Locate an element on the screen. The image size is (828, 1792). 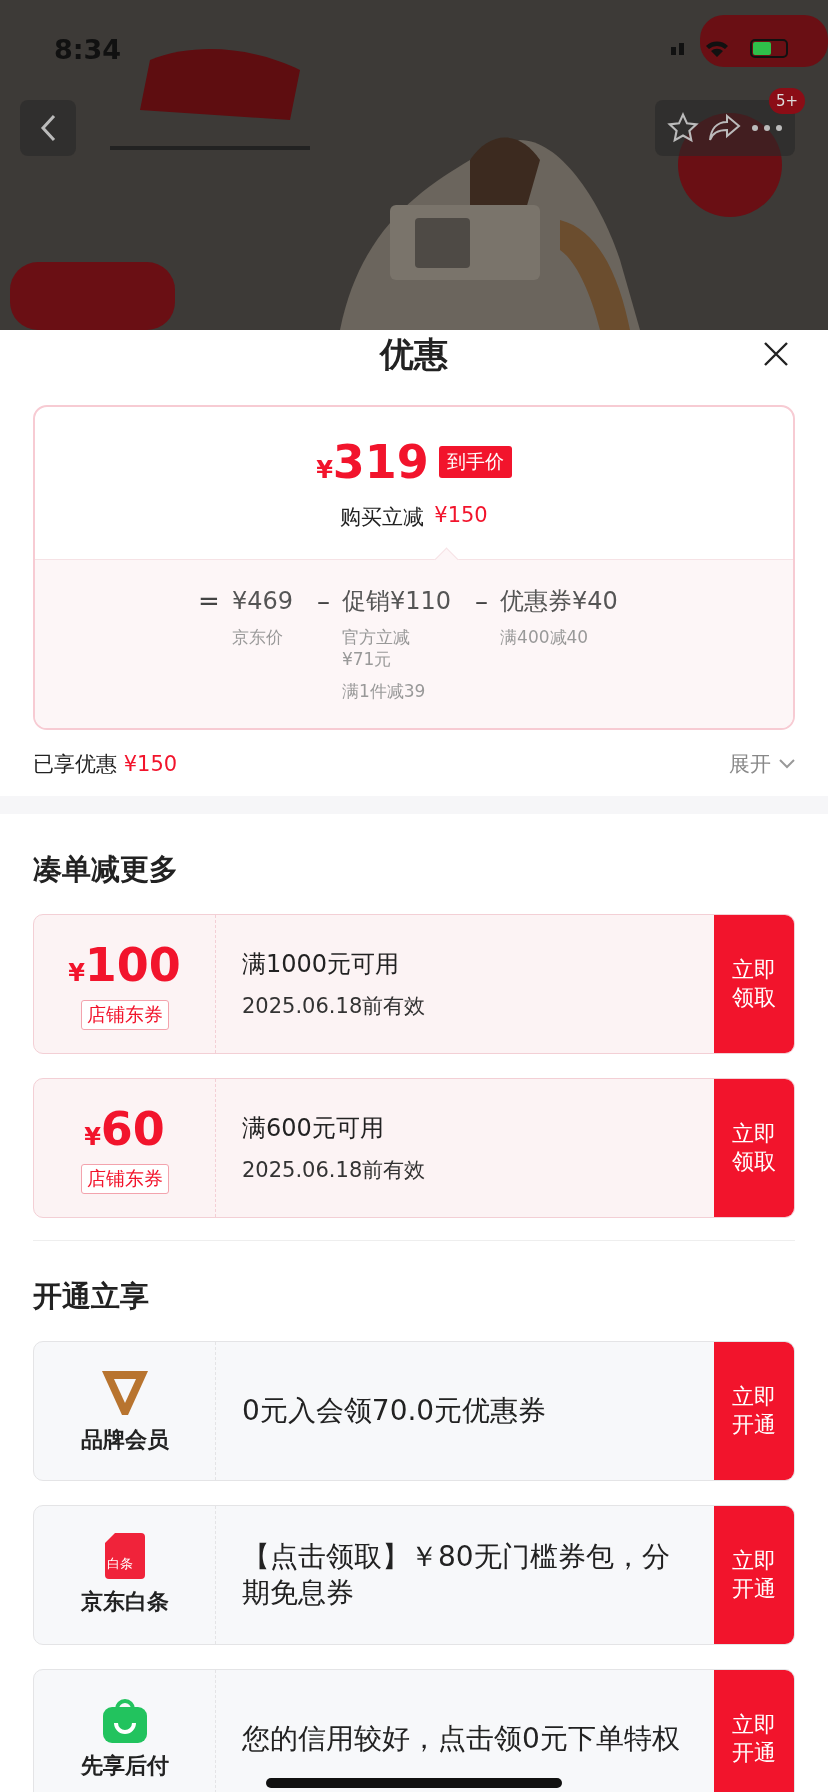
benefit-description: 您的信用较好，点击领0元下单特权 is located at coordinates (461, 1739).